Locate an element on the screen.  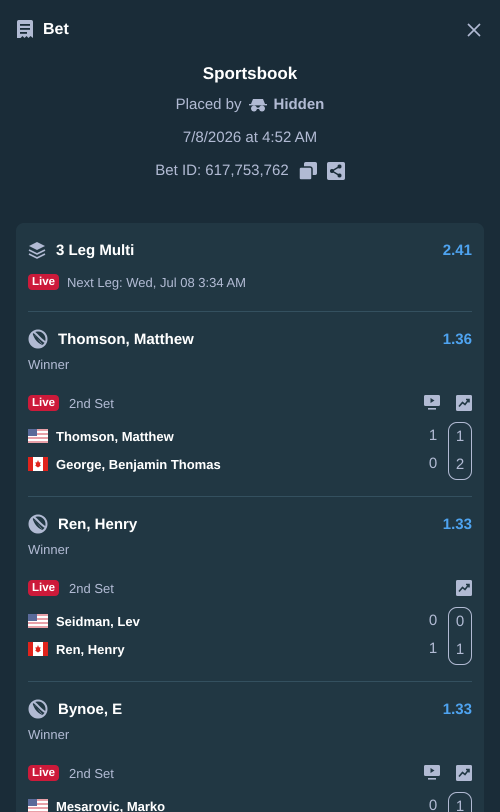
layers-icon is located at coordinates (37, 250).